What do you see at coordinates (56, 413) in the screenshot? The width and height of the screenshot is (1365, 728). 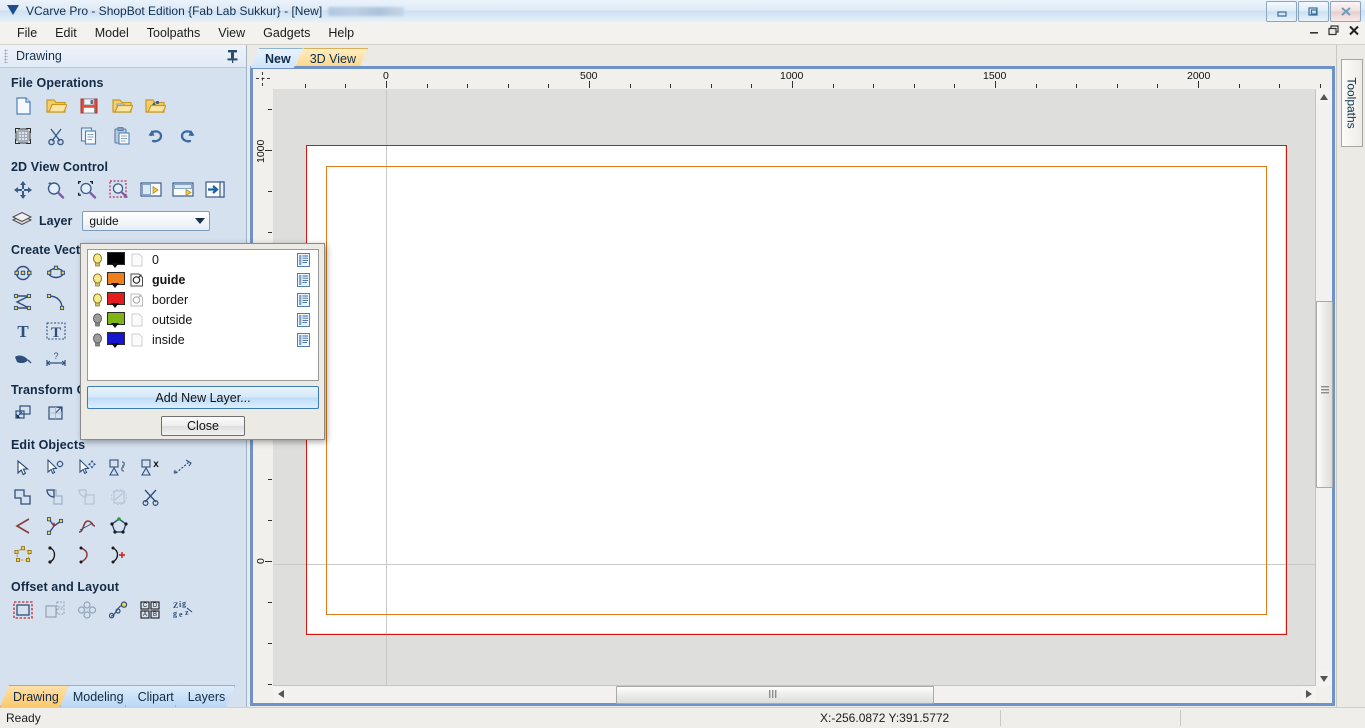 I see `scale-objects-icon` at bounding box center [56, 413].